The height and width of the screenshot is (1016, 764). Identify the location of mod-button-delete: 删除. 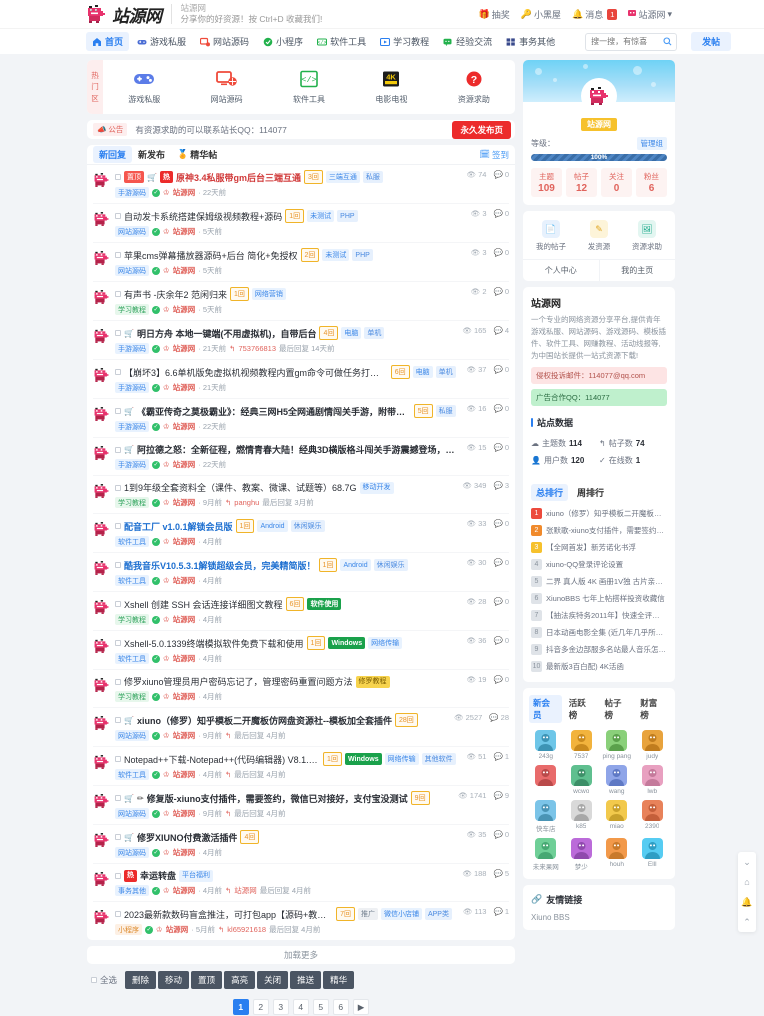
(141, 980).